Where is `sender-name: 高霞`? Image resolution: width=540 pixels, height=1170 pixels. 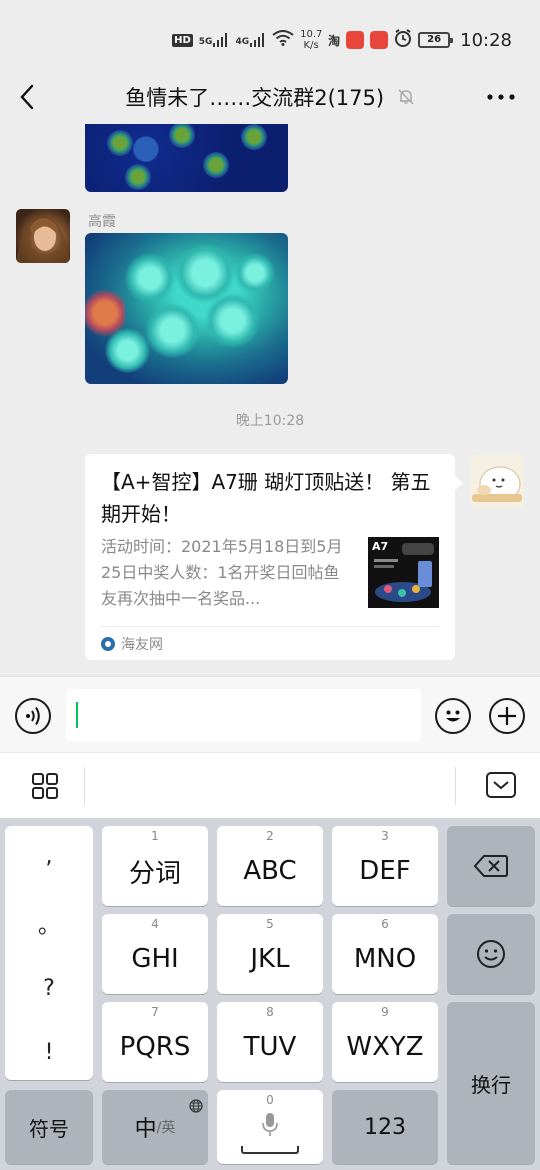
sender-name: 高霞 is located at coordinates (102, 222).